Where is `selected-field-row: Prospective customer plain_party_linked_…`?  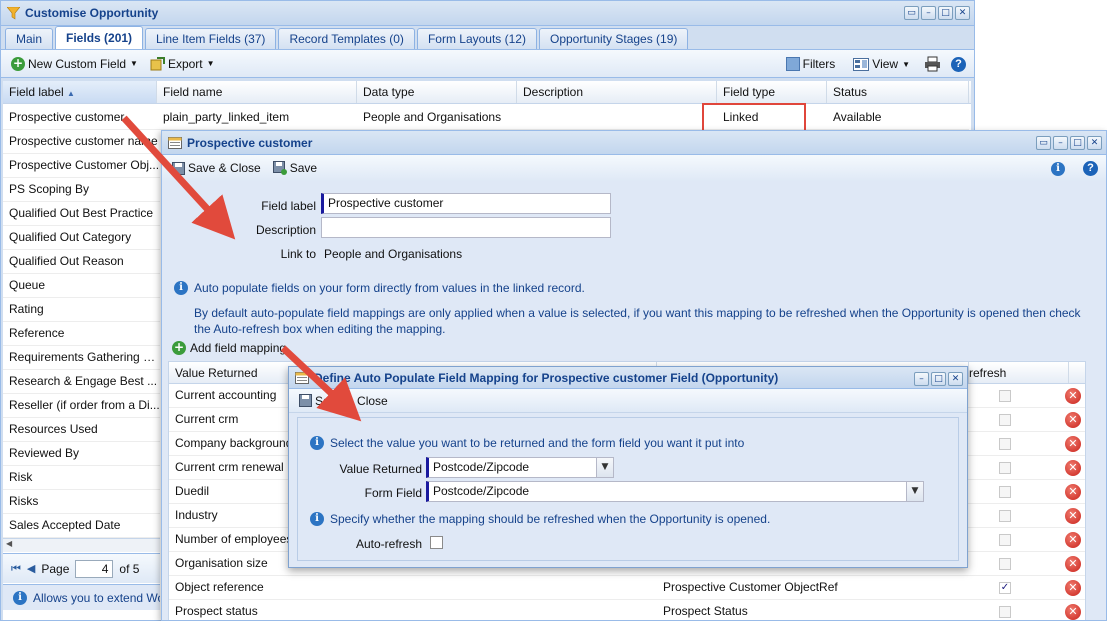
selected-field-row: Prospective customer plain_party_linked_… is located at coordinates (486, 118).